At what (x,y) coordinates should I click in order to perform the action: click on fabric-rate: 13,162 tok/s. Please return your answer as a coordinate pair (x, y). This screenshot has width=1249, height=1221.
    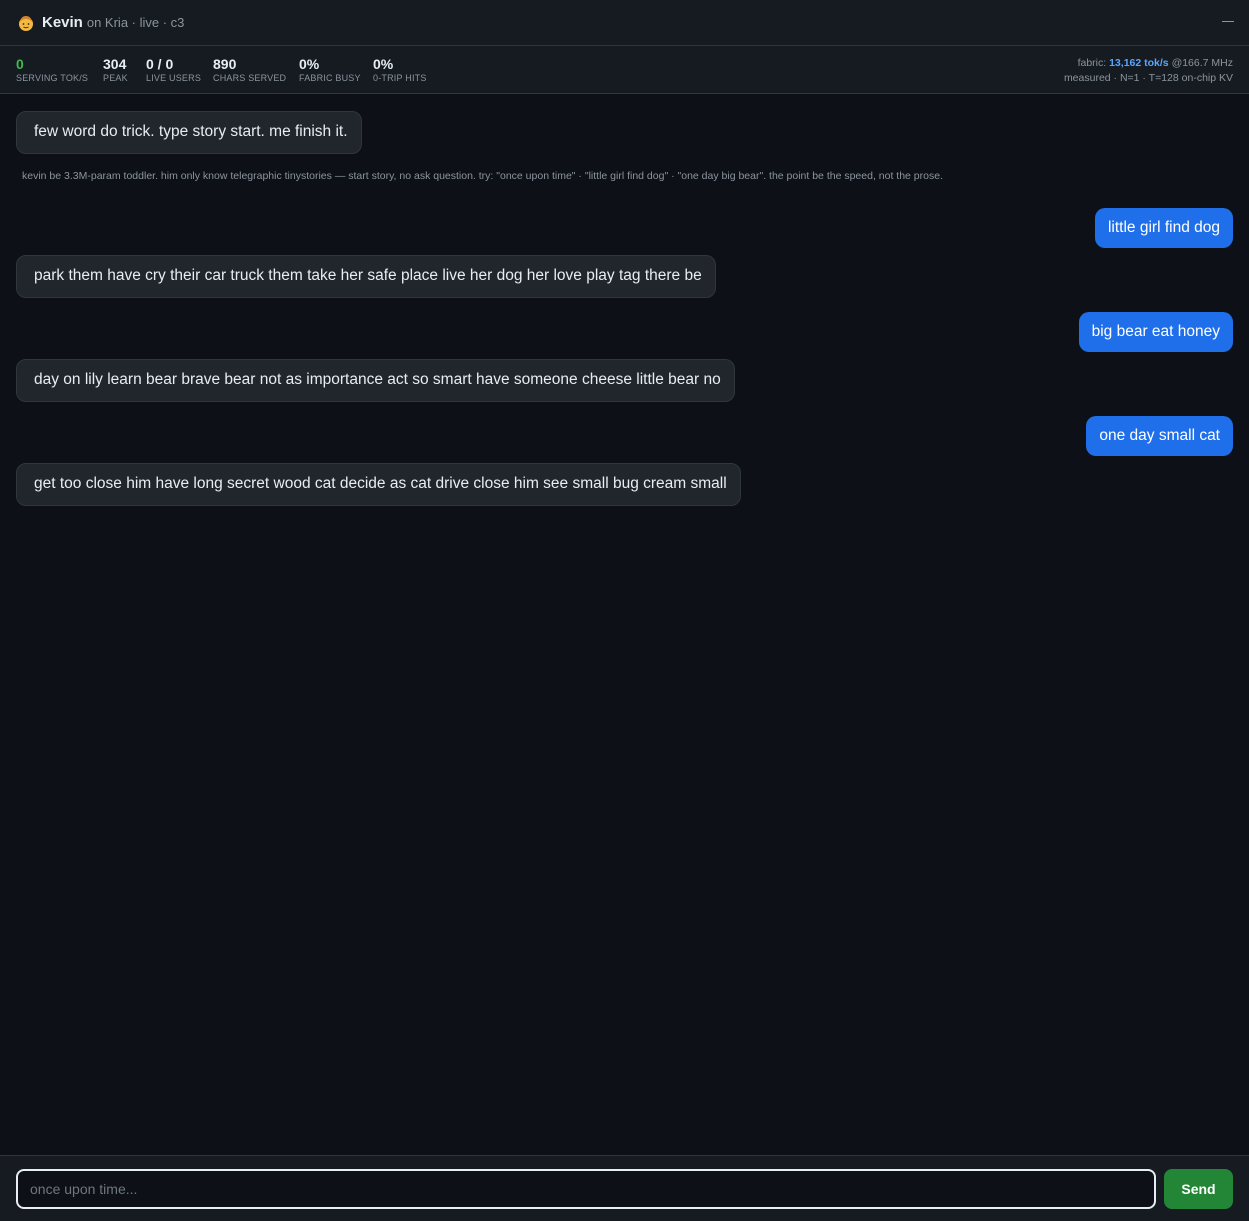
    Looking at the image, I should click on (1139, 63).